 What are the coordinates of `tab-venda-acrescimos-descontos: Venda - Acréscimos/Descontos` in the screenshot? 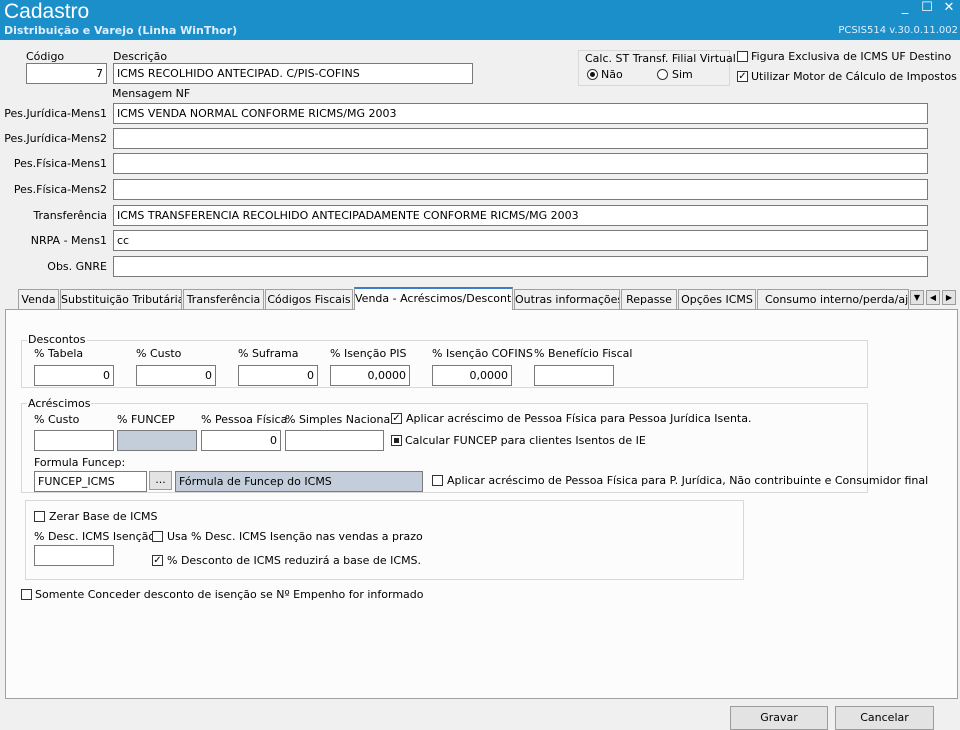 It's located at (433, 298).